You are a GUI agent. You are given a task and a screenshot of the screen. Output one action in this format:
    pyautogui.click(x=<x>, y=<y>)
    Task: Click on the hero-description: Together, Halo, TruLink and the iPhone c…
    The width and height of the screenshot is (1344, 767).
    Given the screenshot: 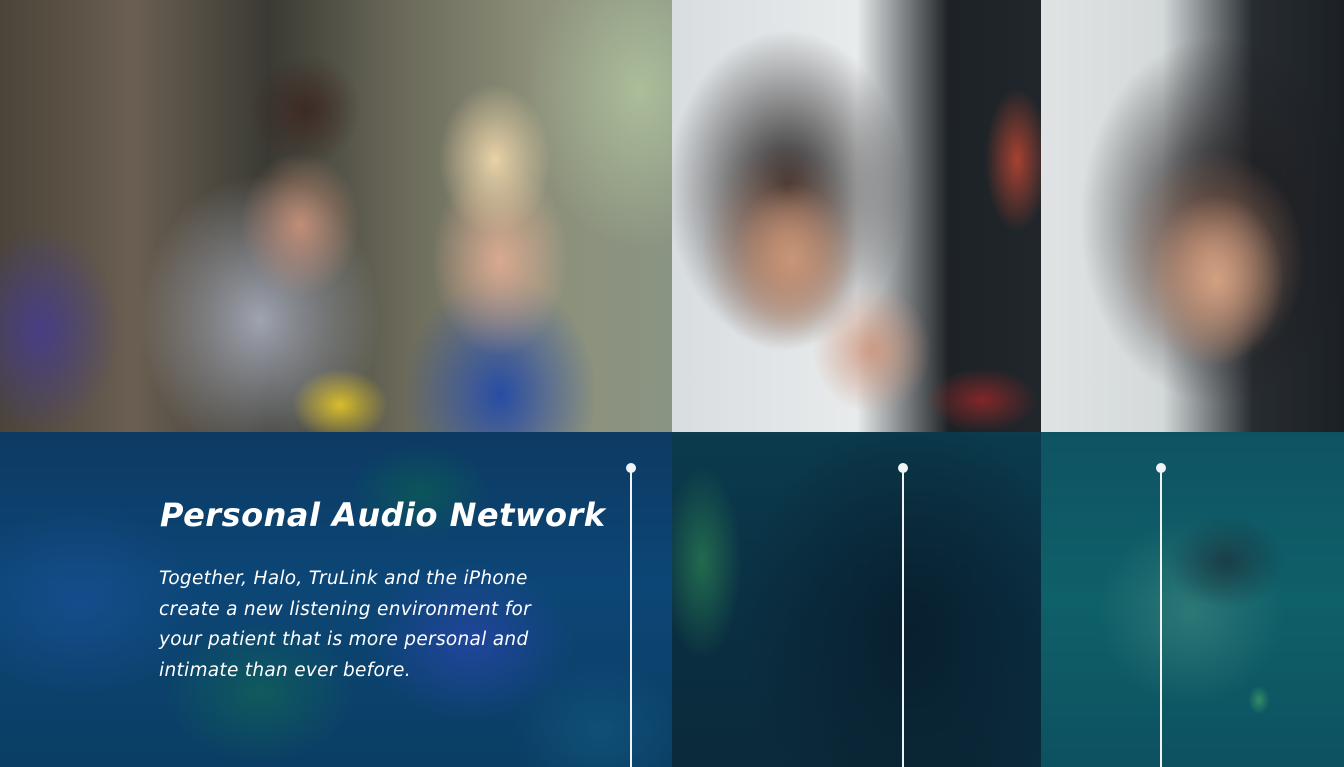 What is the action you would take?
    pyautogui.click(x=345, y=624)
    